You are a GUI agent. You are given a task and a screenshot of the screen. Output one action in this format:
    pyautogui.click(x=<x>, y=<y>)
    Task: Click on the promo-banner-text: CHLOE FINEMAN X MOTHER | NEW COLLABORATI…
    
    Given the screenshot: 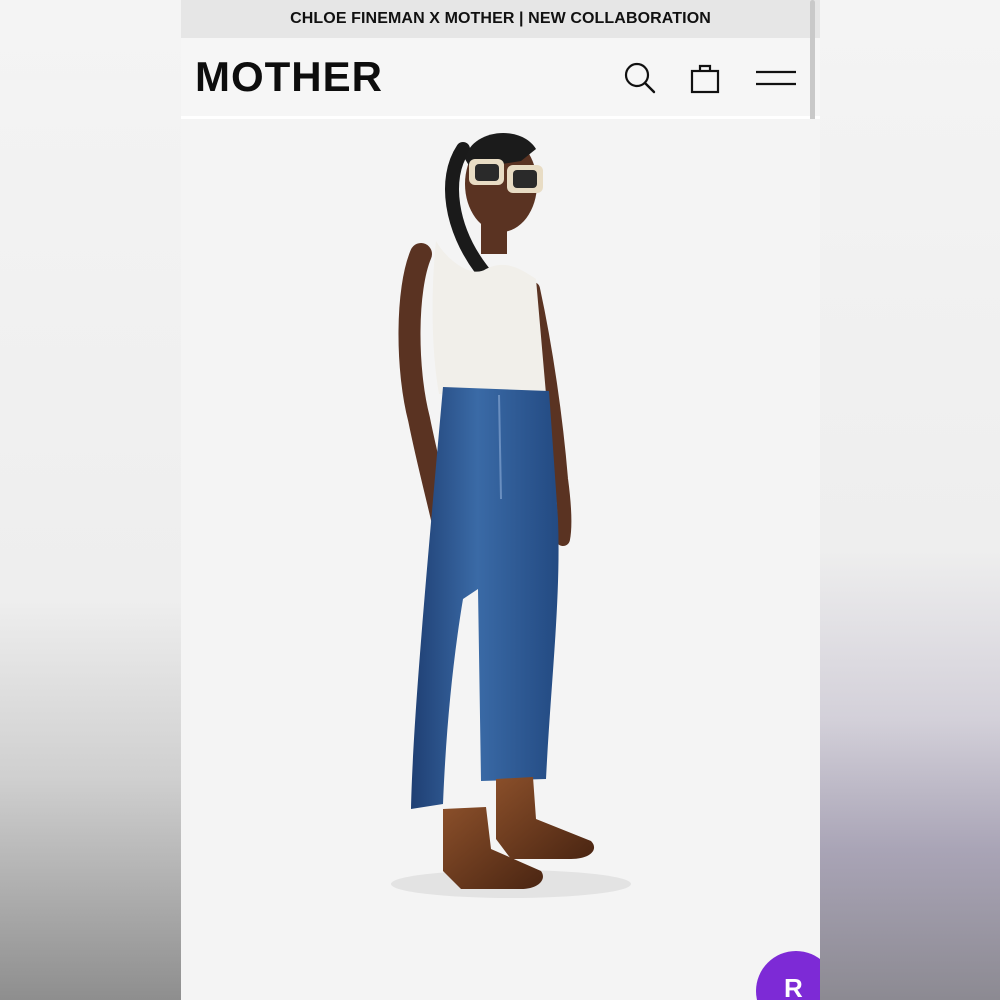 What is the action you would take?
    pyautogui.click(x=500, y=18)
    